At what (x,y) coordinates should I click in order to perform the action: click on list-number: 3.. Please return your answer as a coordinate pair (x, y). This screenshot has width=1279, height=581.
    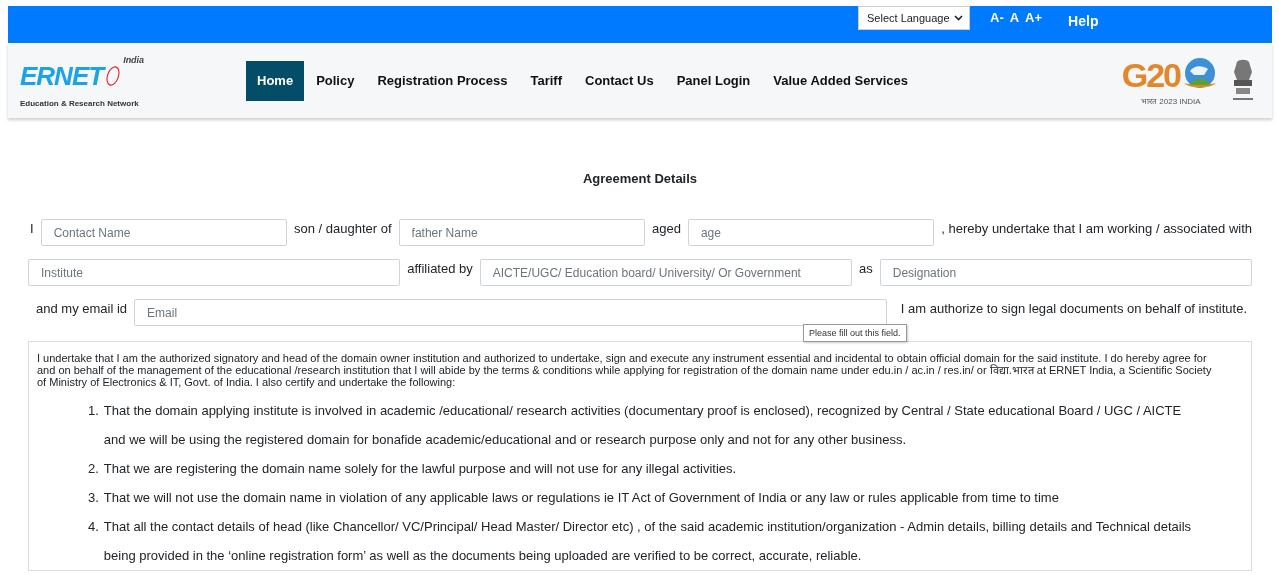
    Looking at the image, I should click on (93, 498).